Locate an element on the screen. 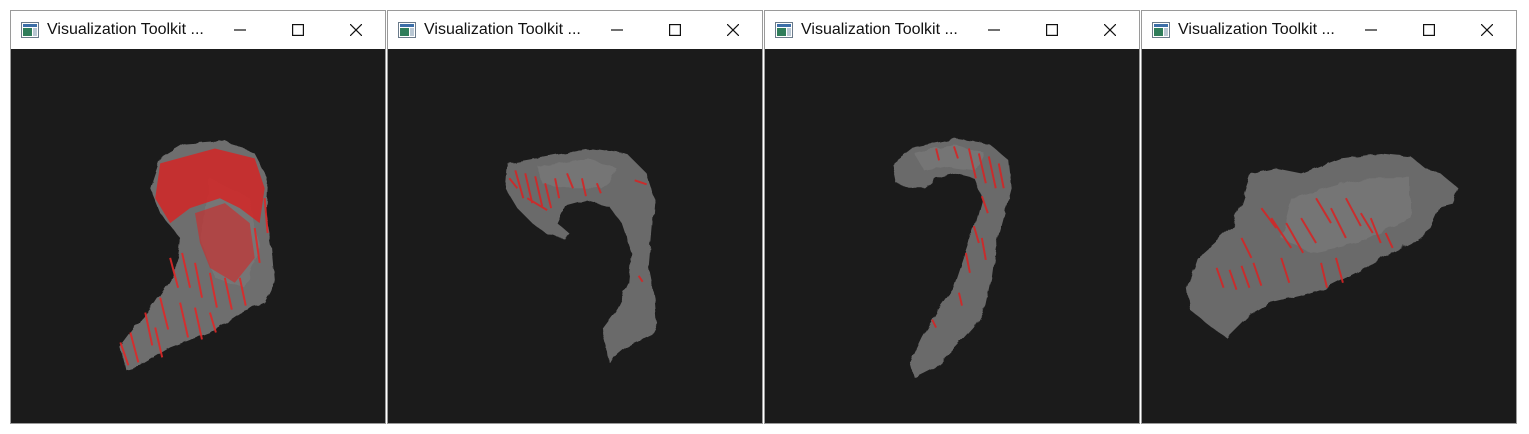 The height and width of the screenshot is (434, 1529). tissue-surface is located at coordinates (952, 258).